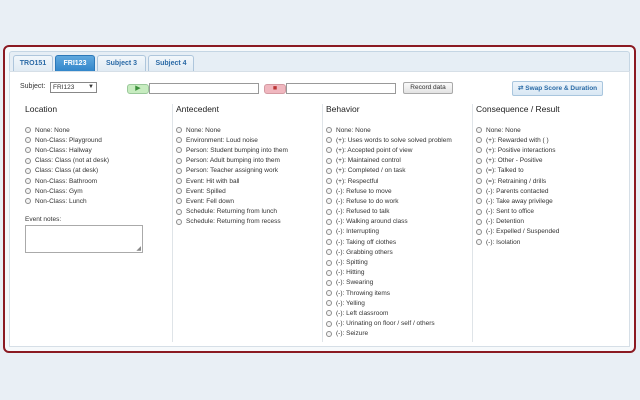  Describe the element at coordinates (547, 140) in the screenshot. I see `radio-option: (+): Rewarded with ( )` at that location.